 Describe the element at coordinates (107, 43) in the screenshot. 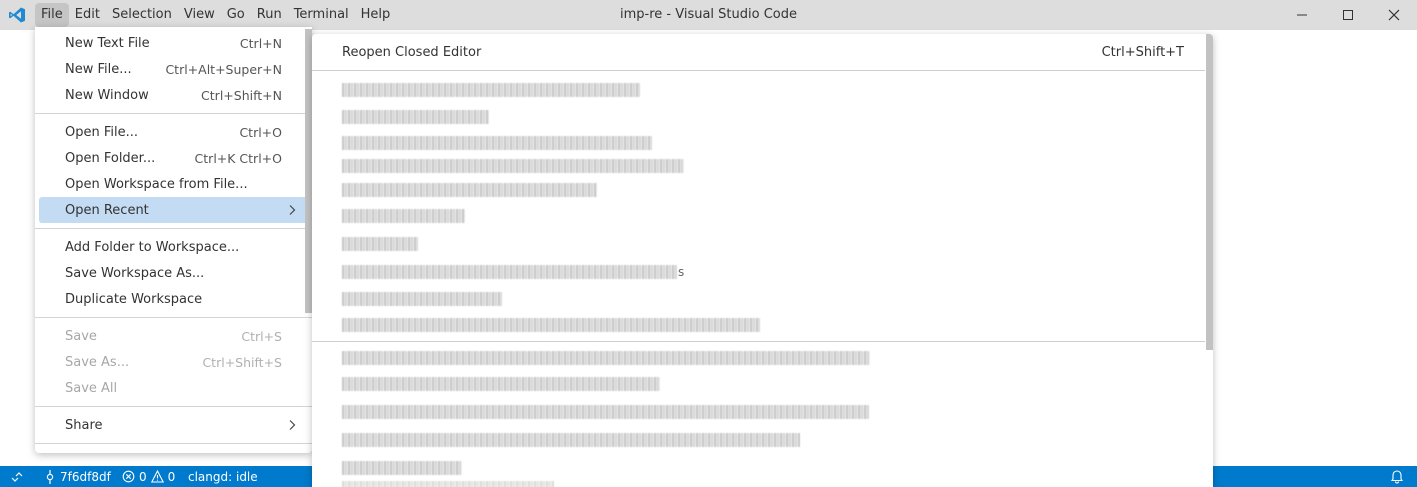

I see `menu-item-label: New Text File` at that location.